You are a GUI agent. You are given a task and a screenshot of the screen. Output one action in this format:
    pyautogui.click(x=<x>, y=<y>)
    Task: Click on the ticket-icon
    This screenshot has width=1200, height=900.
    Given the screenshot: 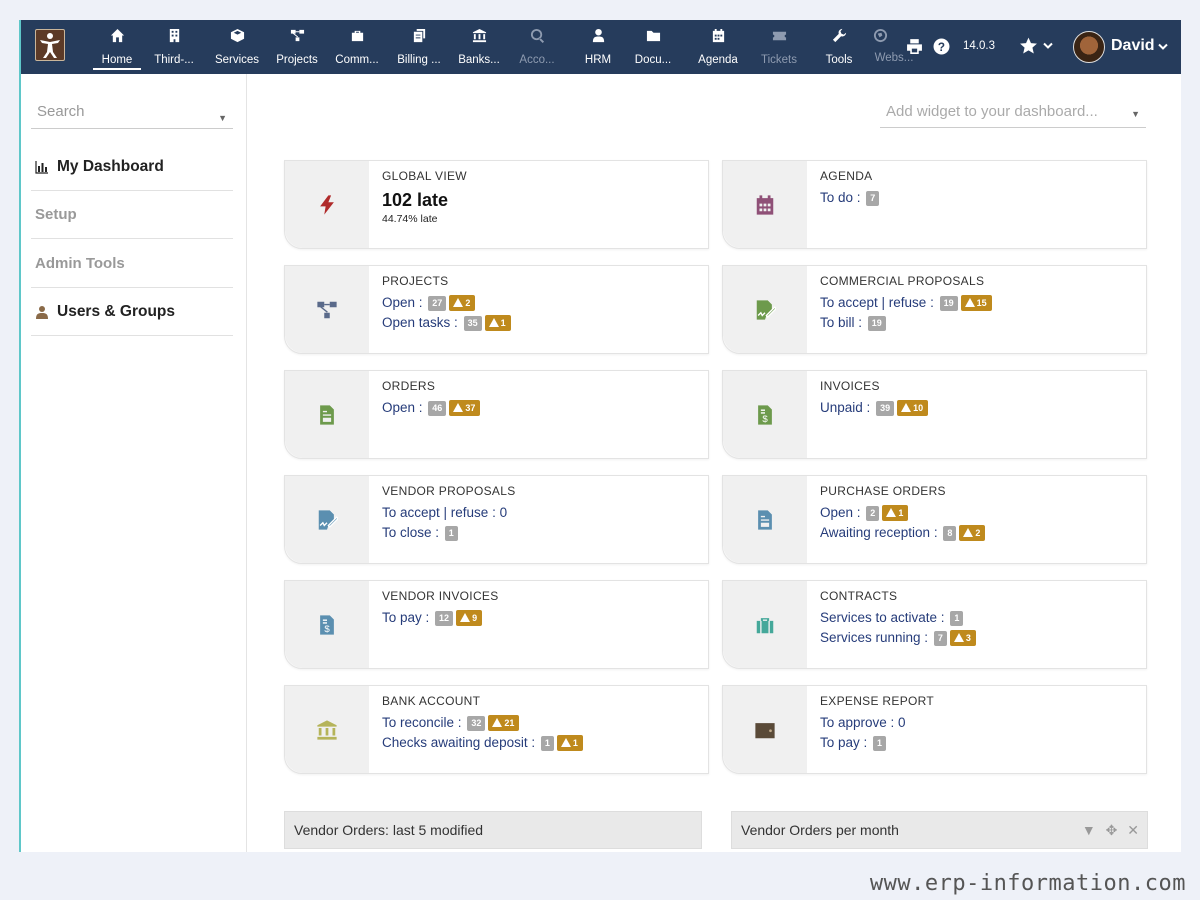 What is the action you would take?
    pyautogui.click(x=779, y=35)
    